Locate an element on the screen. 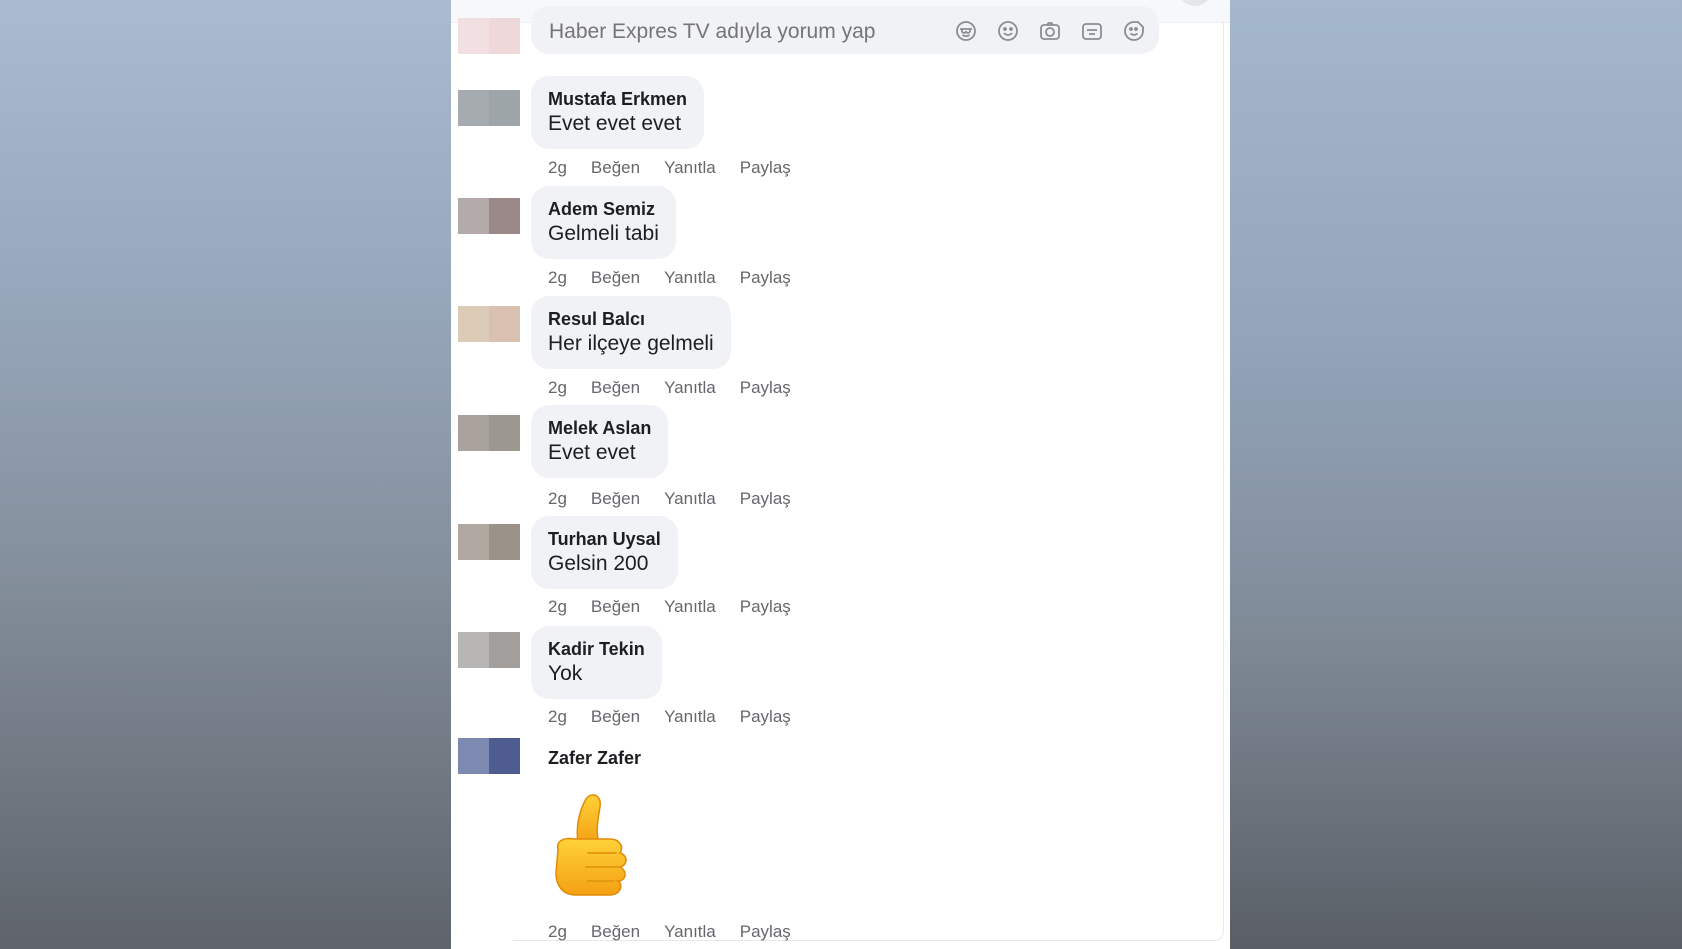 This screenshot has height=949, width=1682. thumbs-up-icon is located at coordinates (594, 848).